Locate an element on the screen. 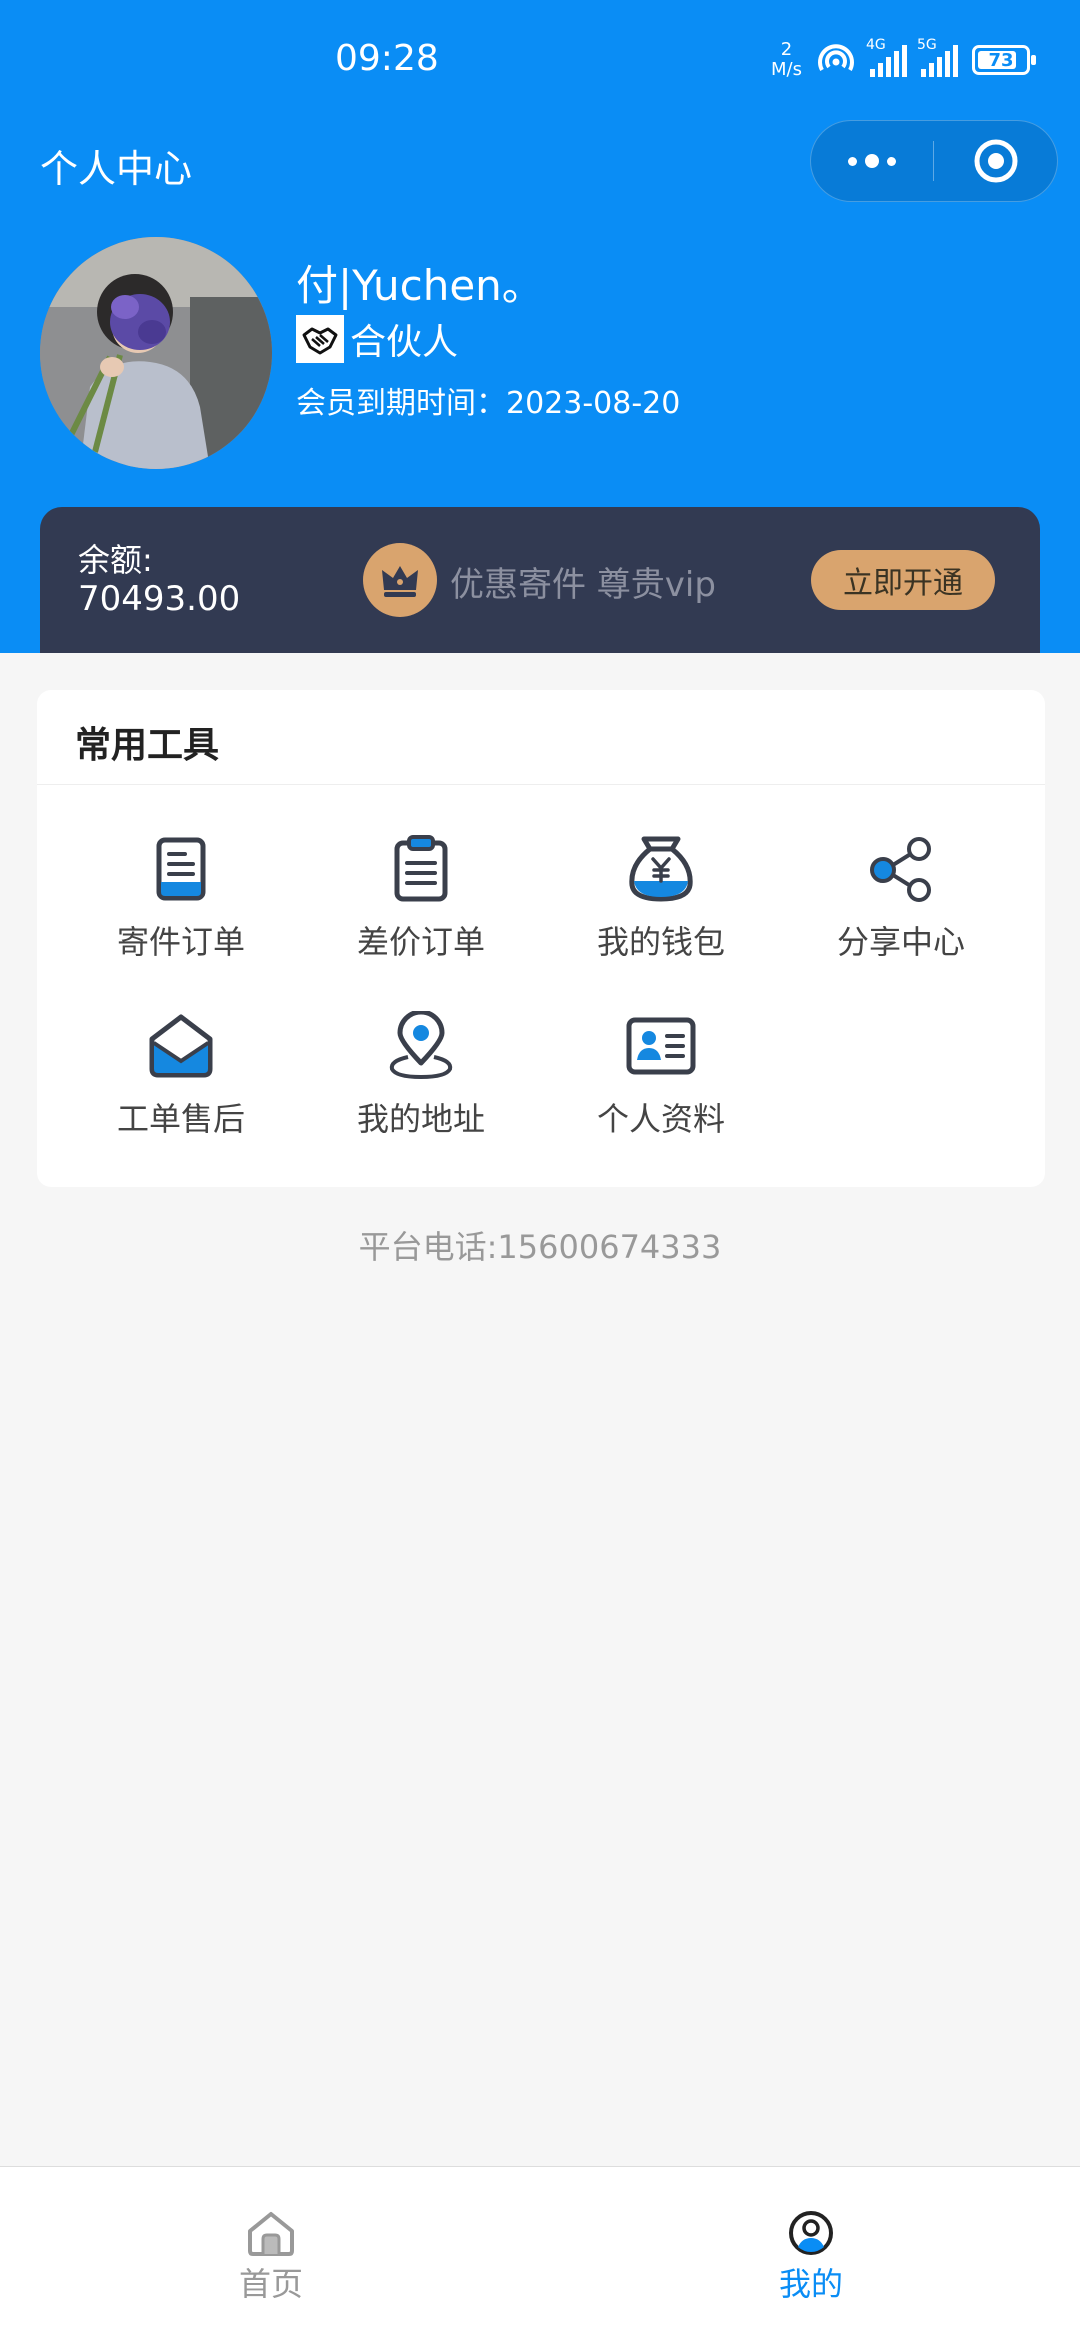 The image size is (1080, 2338). tools-title: 常用工具 is located at coordinates (147, 745).